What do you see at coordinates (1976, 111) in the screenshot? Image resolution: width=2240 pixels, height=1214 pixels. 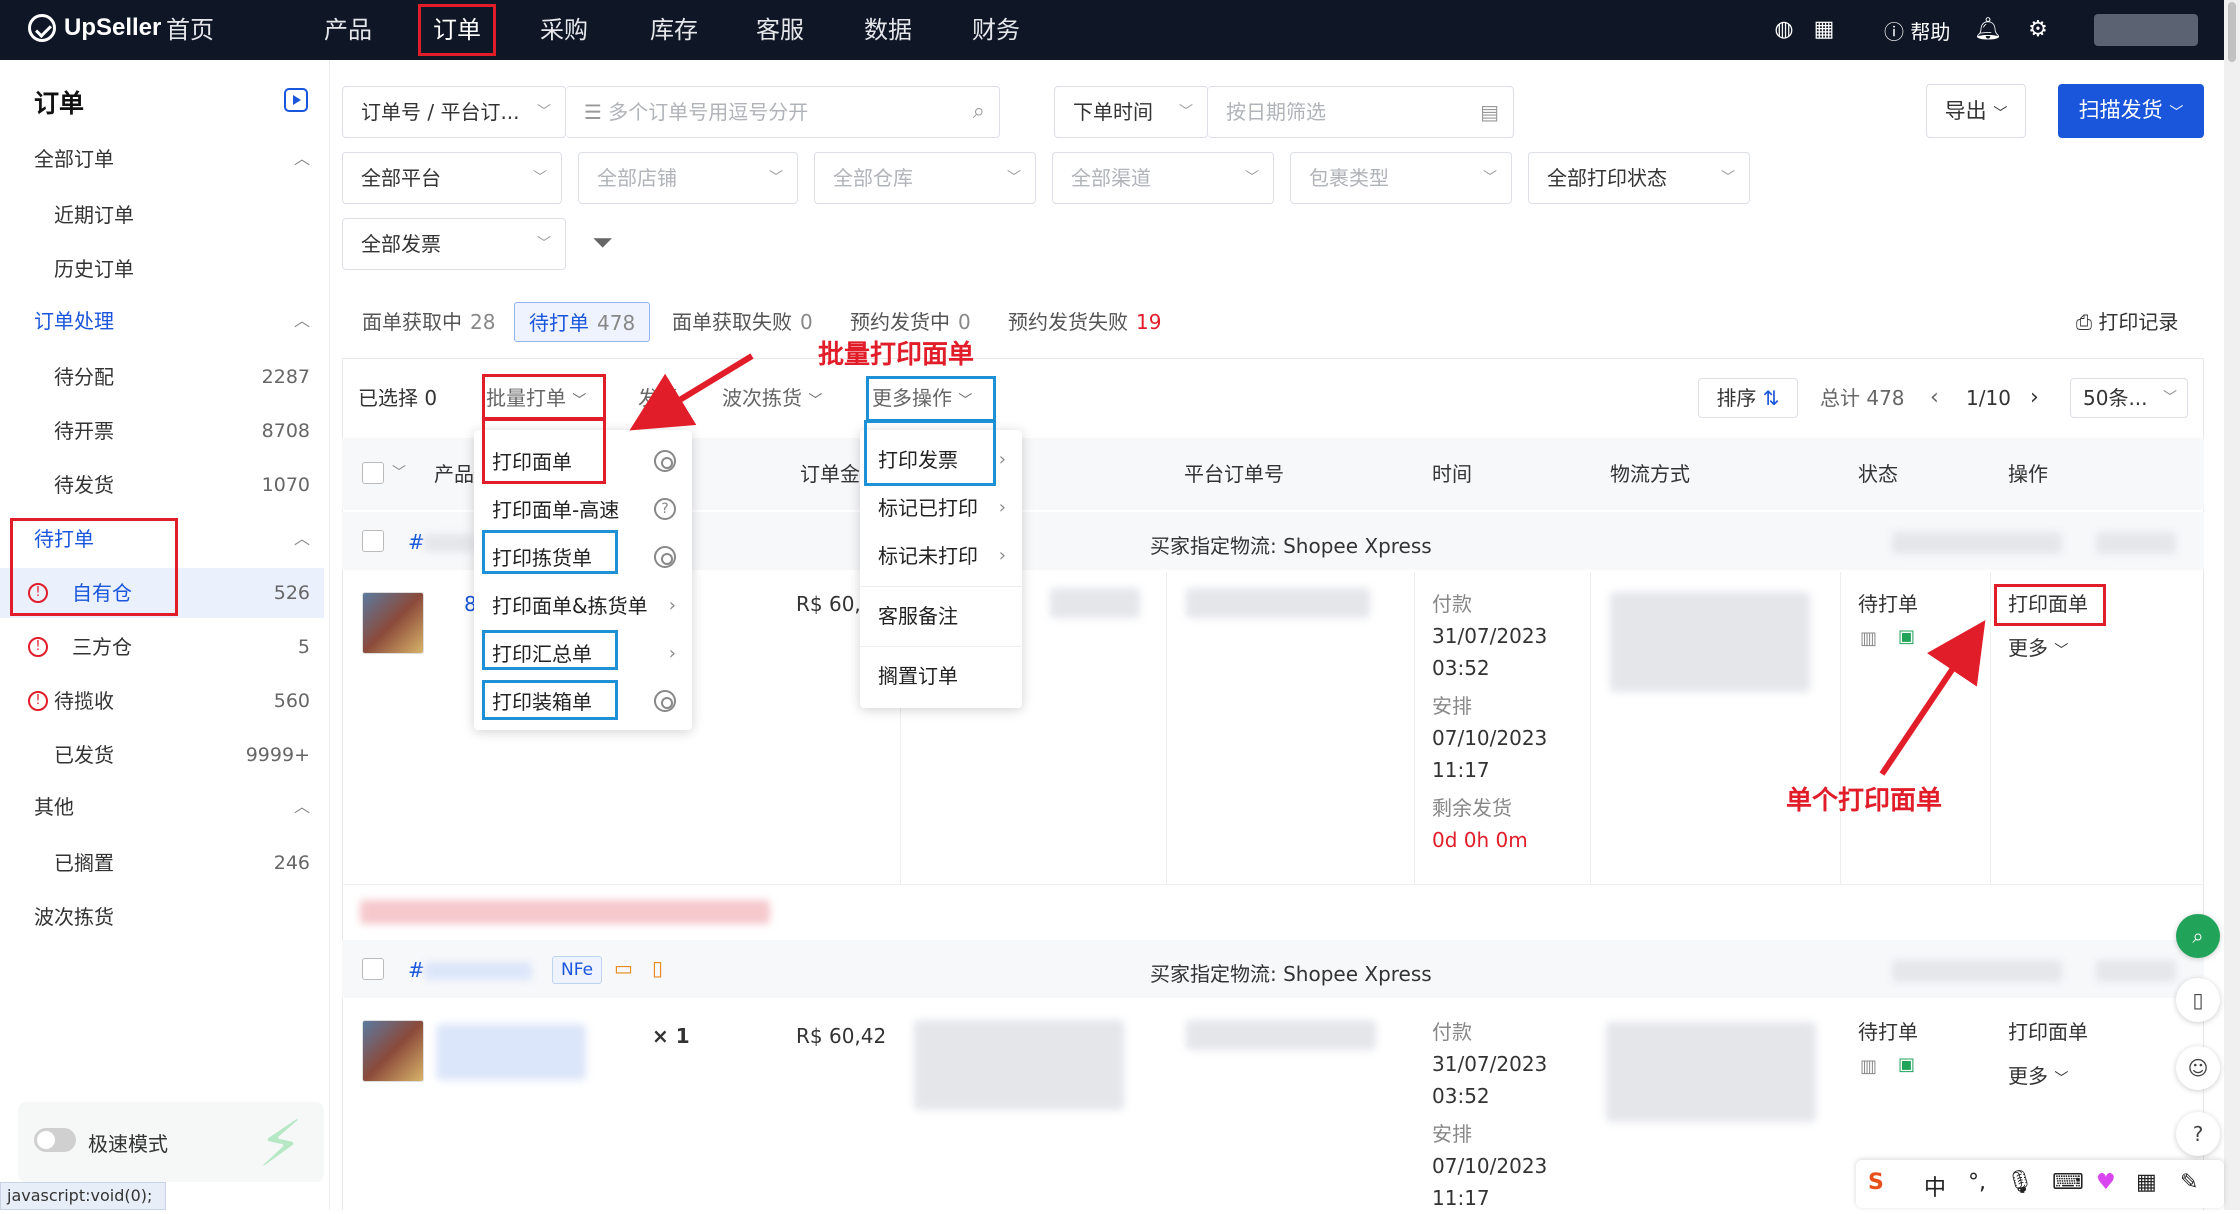 I see `export-button: 导出 ﹀` at bounding box center [1976, 111].